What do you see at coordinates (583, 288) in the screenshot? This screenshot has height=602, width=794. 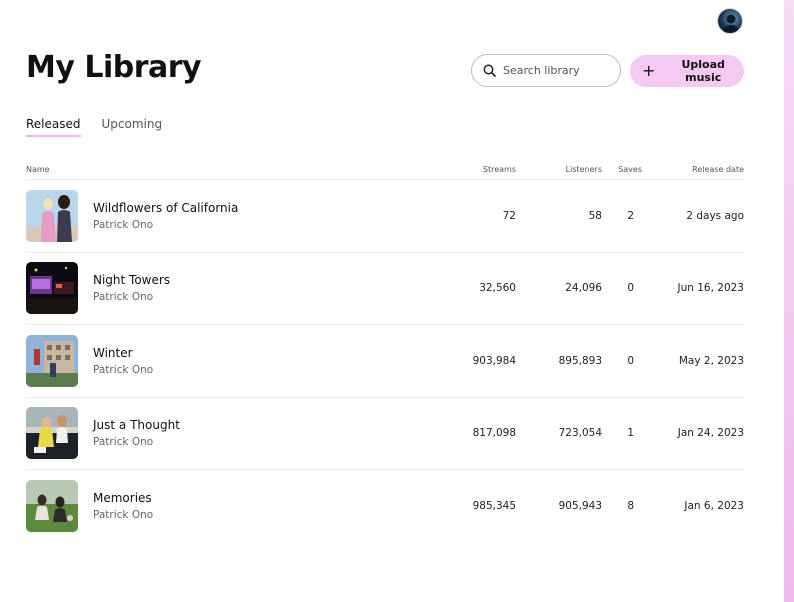 I see `listeners-value: 24,096` at bounding box center [583, 288].